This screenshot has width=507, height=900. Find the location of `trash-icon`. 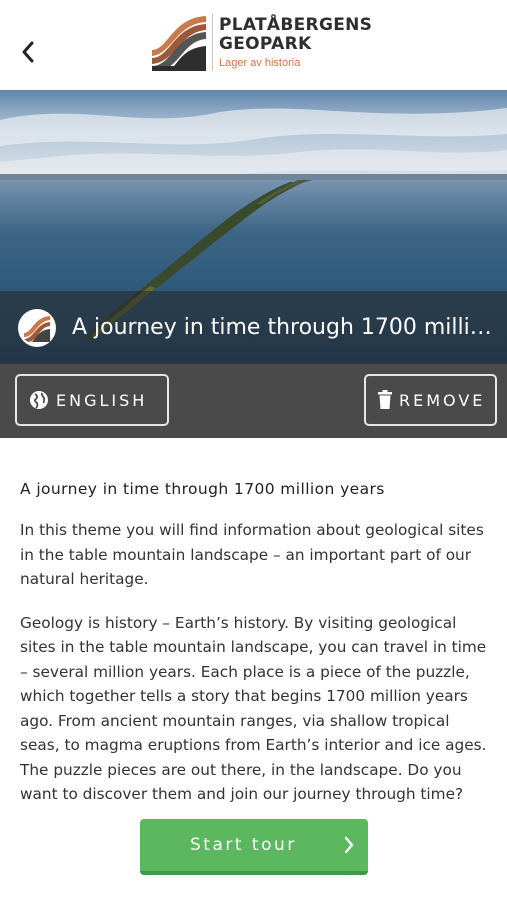

trash-icon is located at coordinates (385, 399).